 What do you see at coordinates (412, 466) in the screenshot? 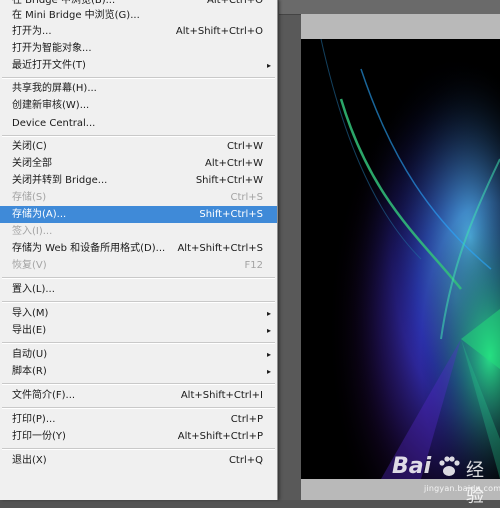
I see `watermark-logo-text: Bai` at bounding box center [412, 466].